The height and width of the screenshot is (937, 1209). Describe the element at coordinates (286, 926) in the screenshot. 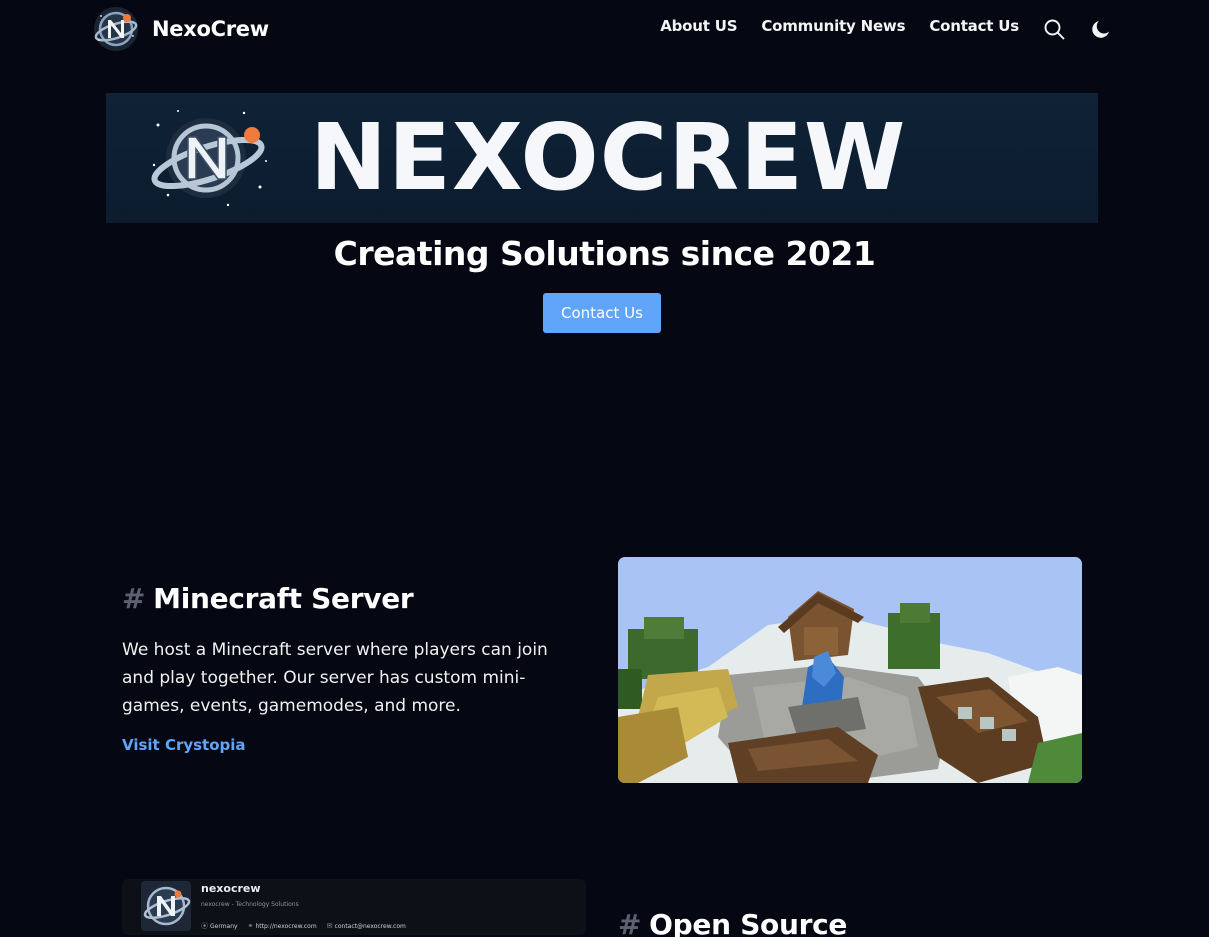

I see `github-website-text: http://nexocrew.com` at that location.